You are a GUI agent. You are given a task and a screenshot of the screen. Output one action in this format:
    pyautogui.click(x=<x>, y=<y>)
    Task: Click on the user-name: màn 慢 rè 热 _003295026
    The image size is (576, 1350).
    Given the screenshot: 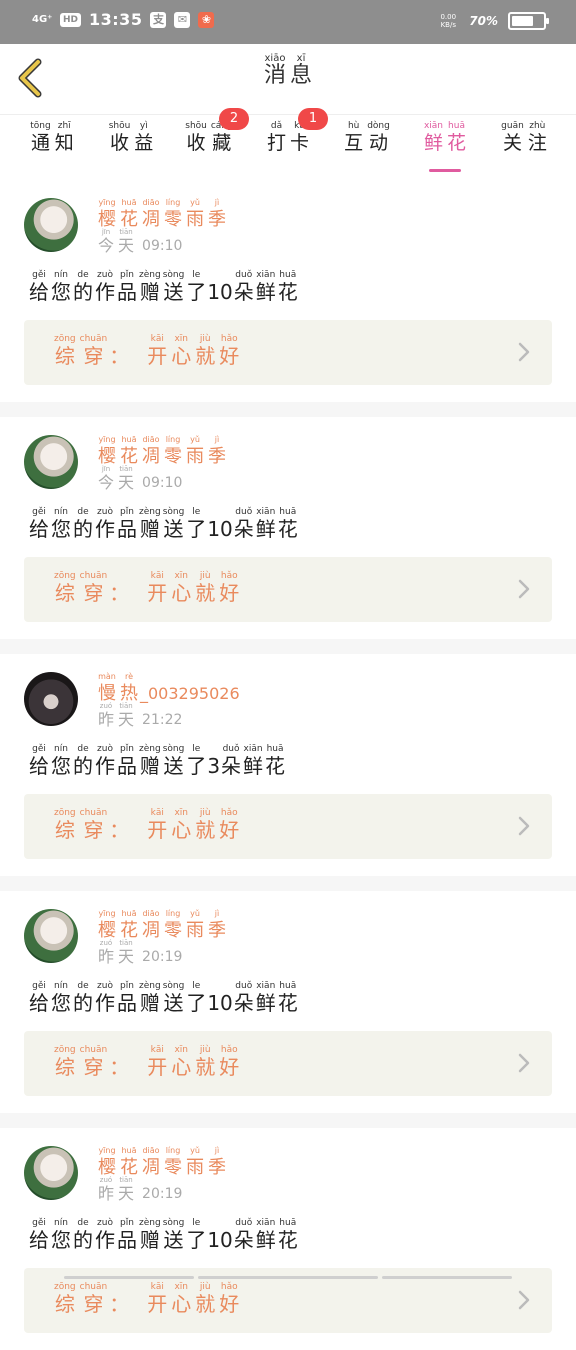 What is the action you would take?
    pyautogui.click(x=168, y=689)
    